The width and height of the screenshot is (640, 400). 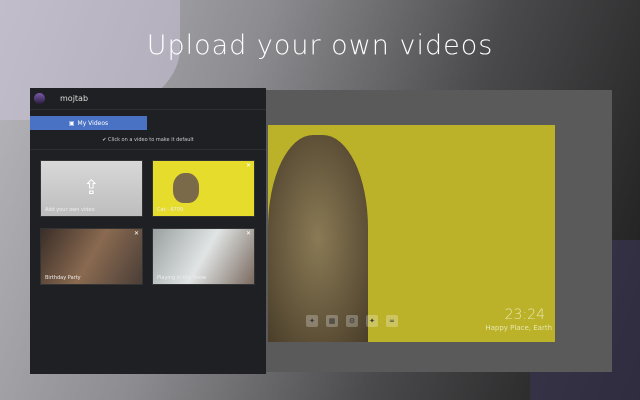 I want to click on tab-label: My Videos, so click(x=93, y=123).